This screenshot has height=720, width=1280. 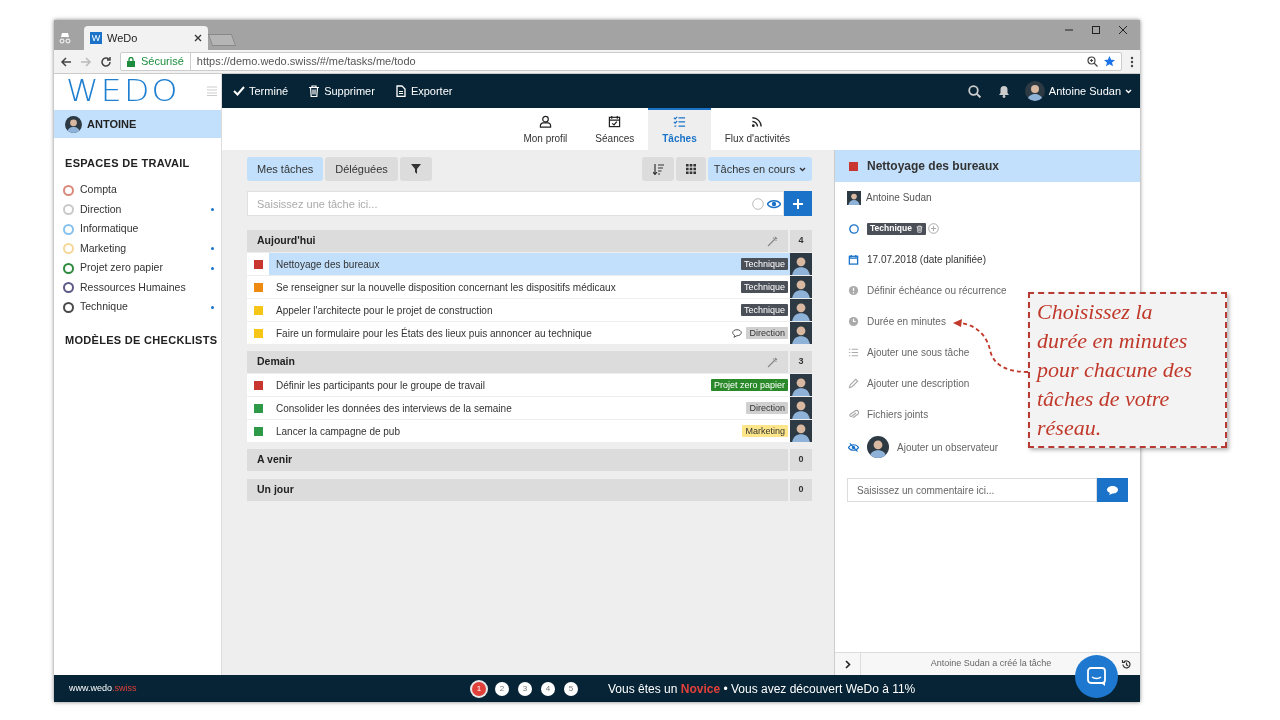 I want to click on bell-icon, so click(x=1003, y=91).